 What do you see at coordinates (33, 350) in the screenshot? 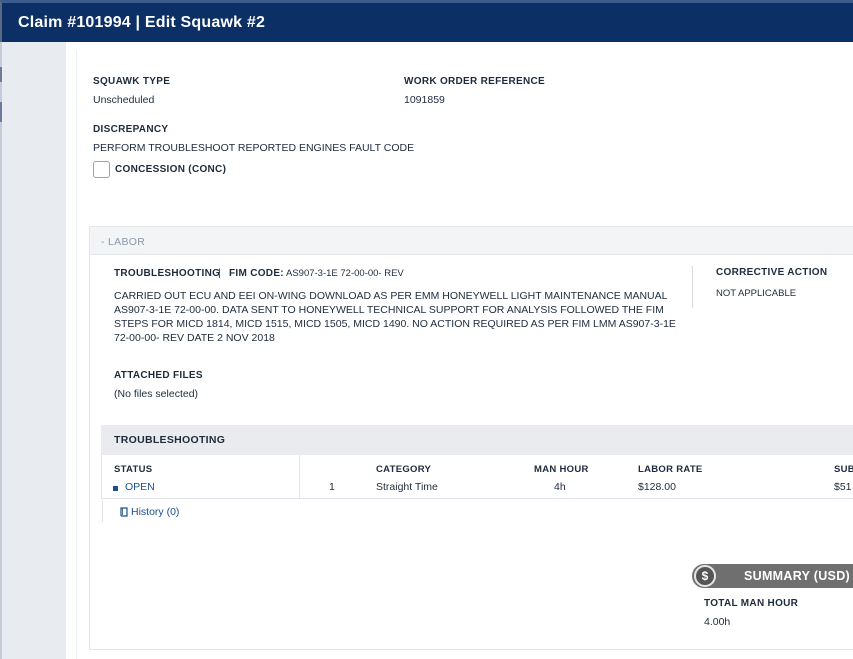
I see `left-gutter` at bounding box center [33, 350].